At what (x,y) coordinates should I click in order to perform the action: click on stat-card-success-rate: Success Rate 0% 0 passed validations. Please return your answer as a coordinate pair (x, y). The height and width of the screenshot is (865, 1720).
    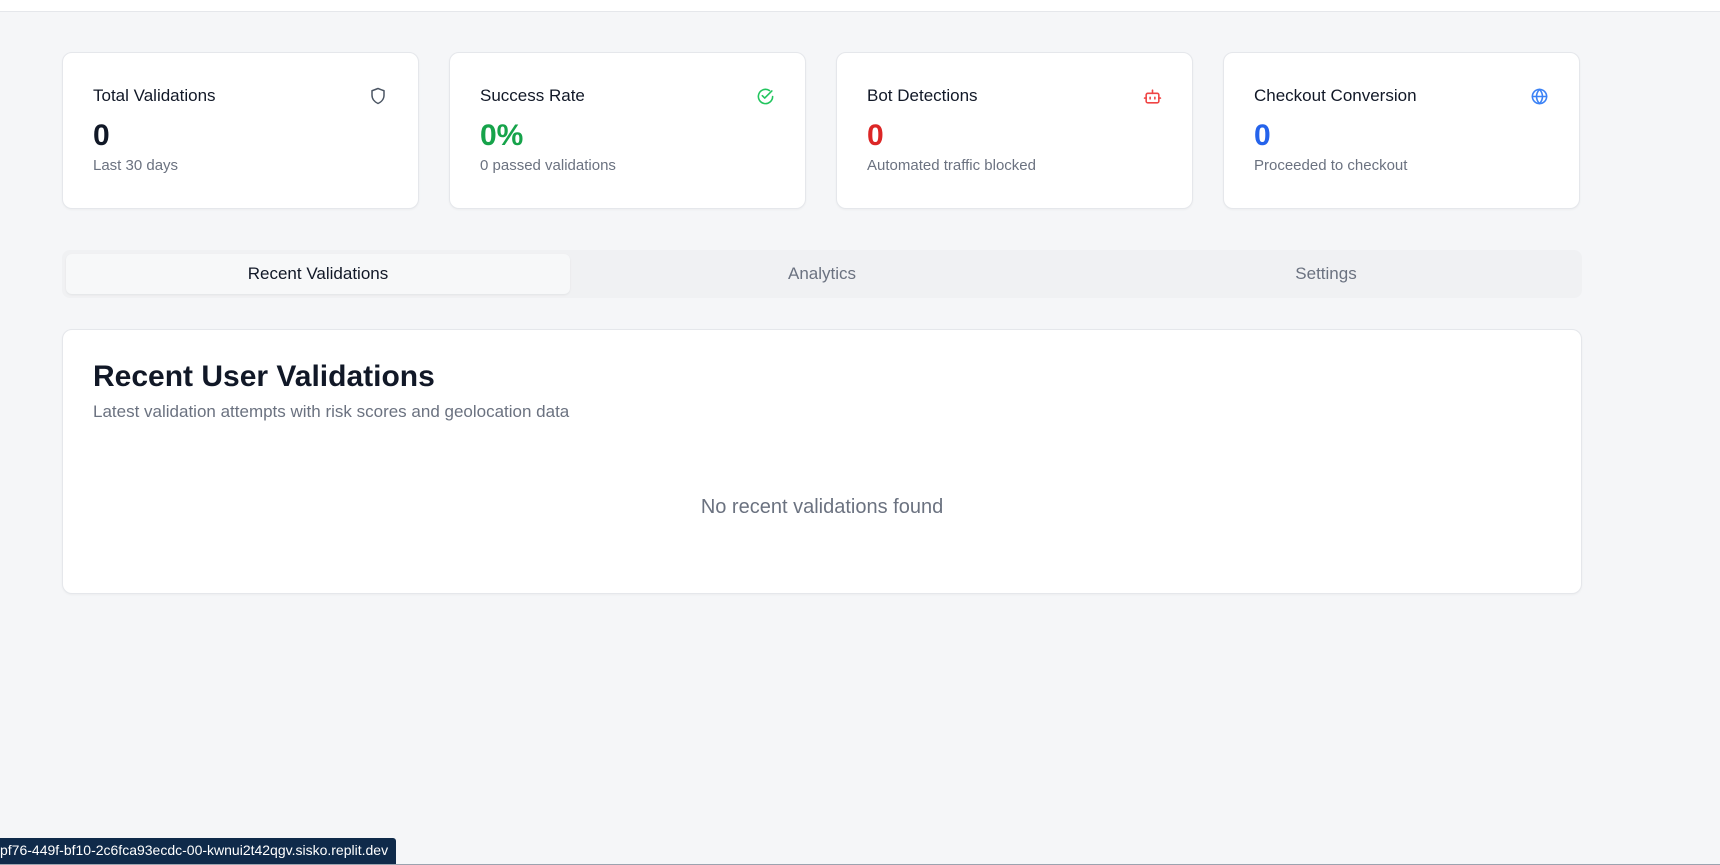
    Looking at the image, I should click on (627, 130).